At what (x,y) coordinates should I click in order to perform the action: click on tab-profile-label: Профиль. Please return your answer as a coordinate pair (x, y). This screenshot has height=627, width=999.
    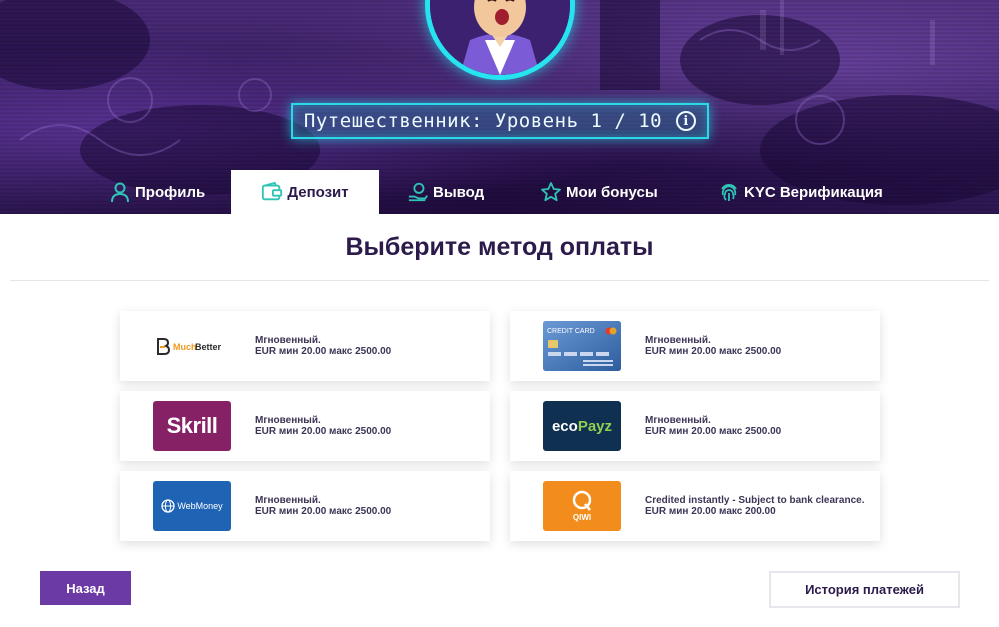
    Looking at the image, I should click on (170, 192).